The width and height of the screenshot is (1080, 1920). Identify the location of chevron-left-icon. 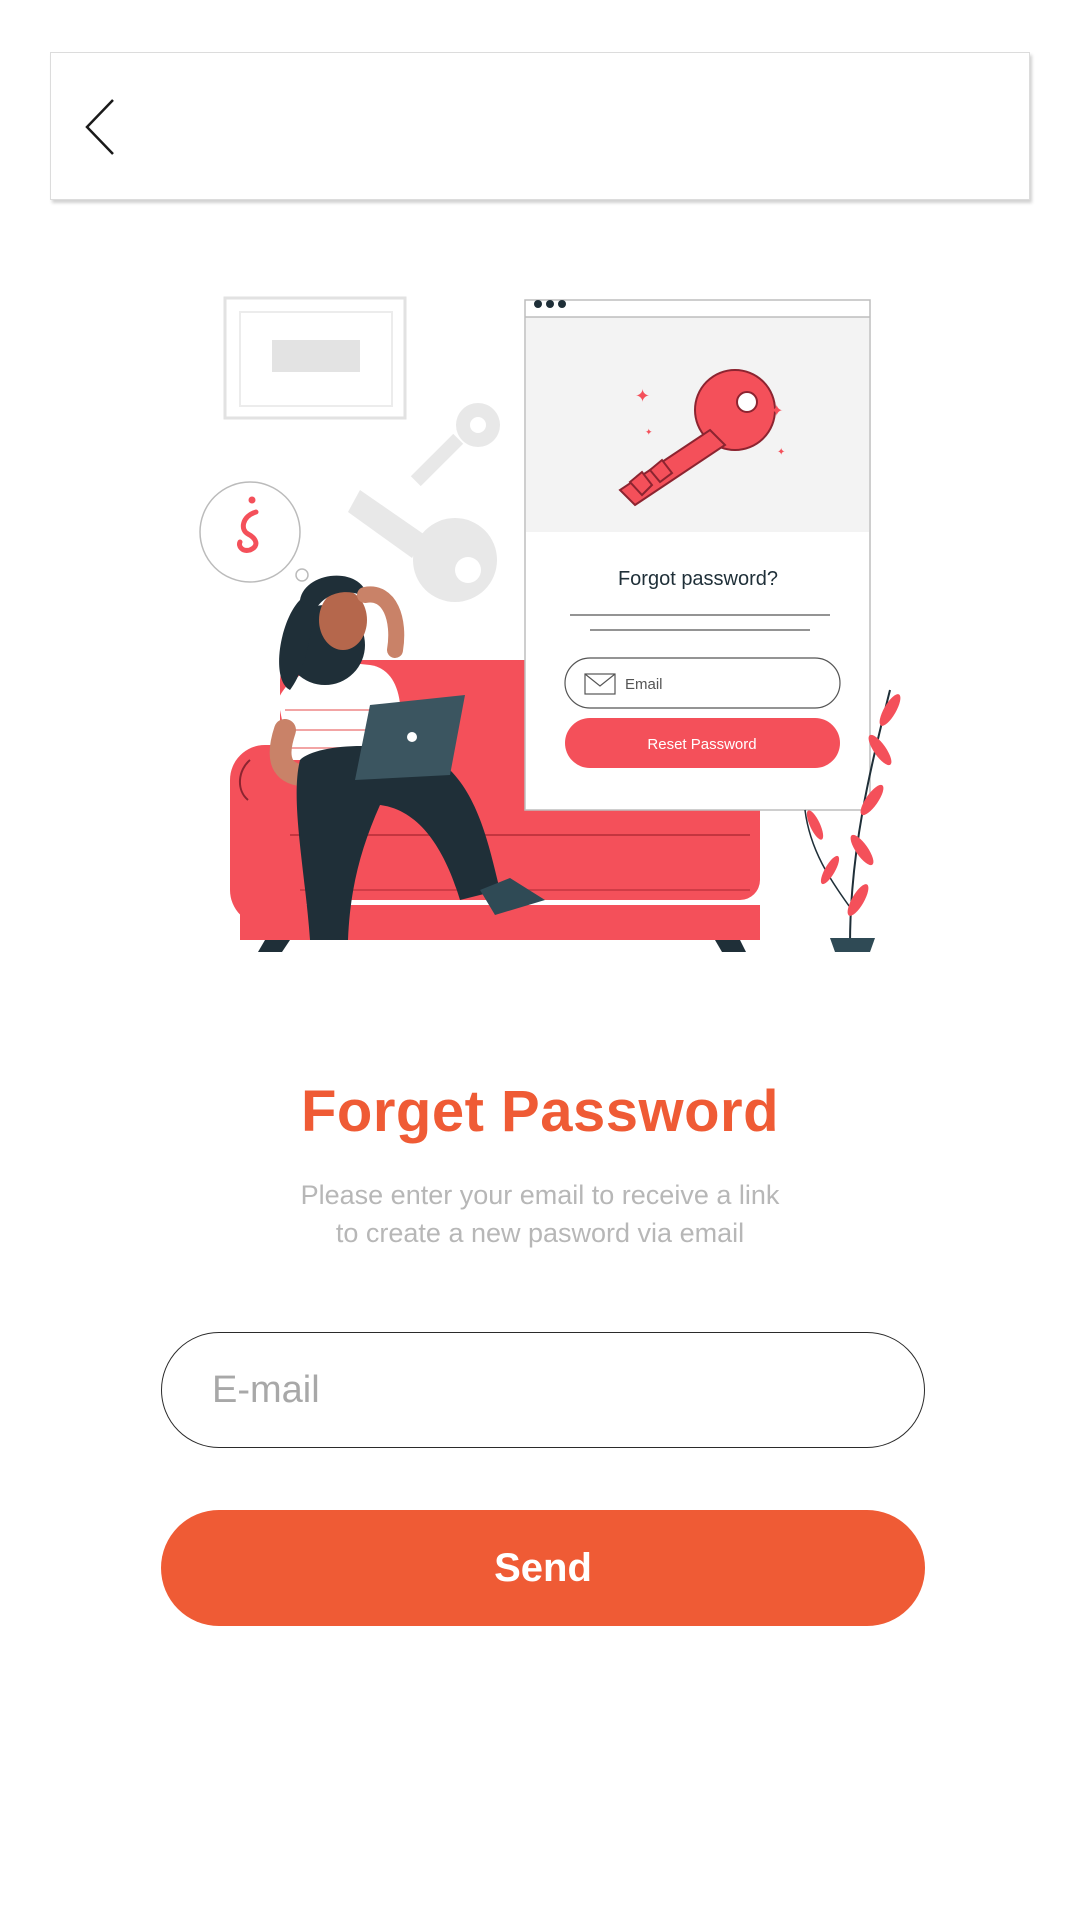
(99, 127).